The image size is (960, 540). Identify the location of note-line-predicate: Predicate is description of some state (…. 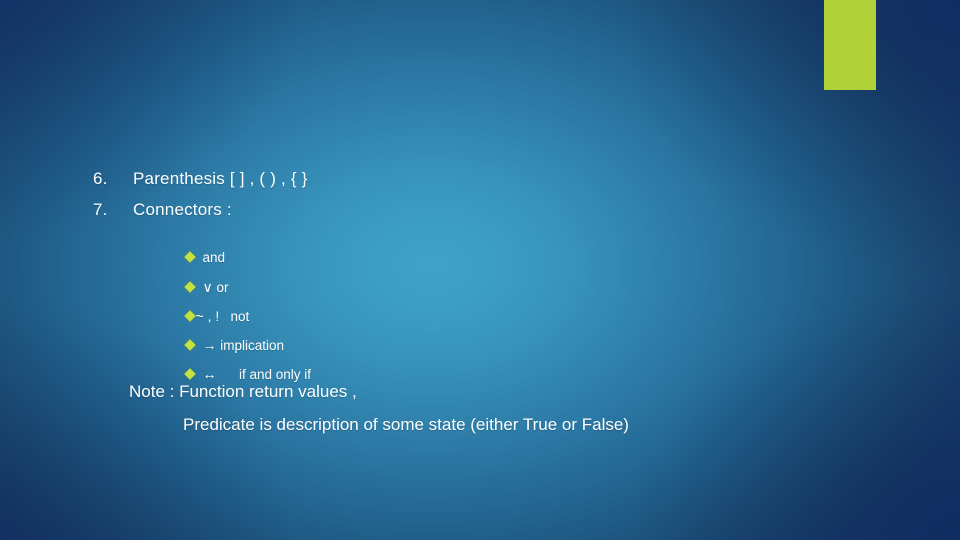
(406, 424).